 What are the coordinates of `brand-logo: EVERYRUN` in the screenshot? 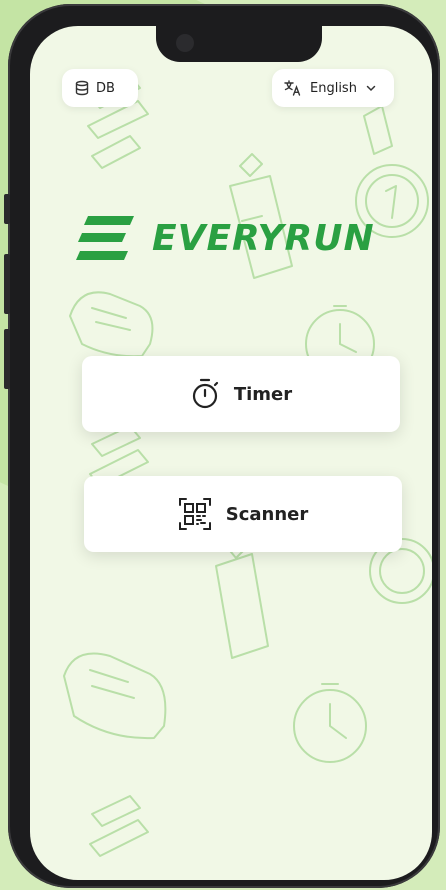 It's located at (225, 238).